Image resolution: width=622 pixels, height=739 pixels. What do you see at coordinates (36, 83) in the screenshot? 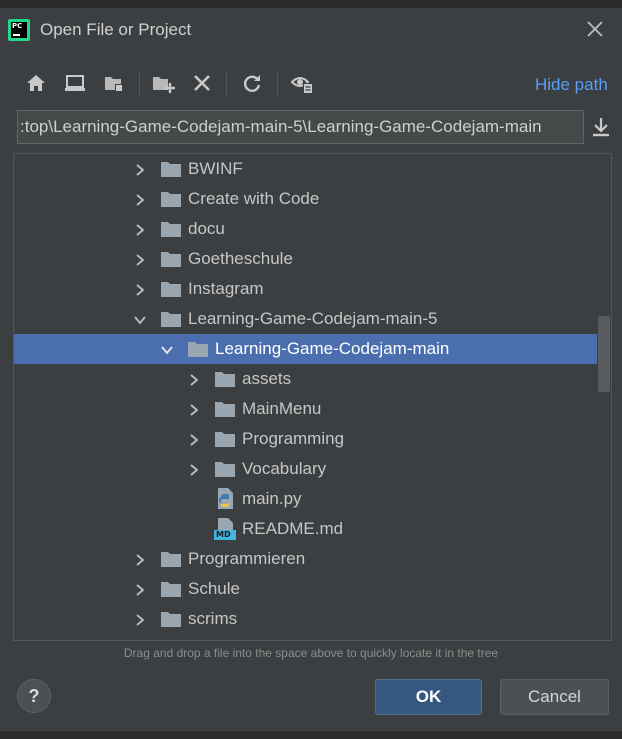
I see `home-icon` at bounding box center [36, 83].